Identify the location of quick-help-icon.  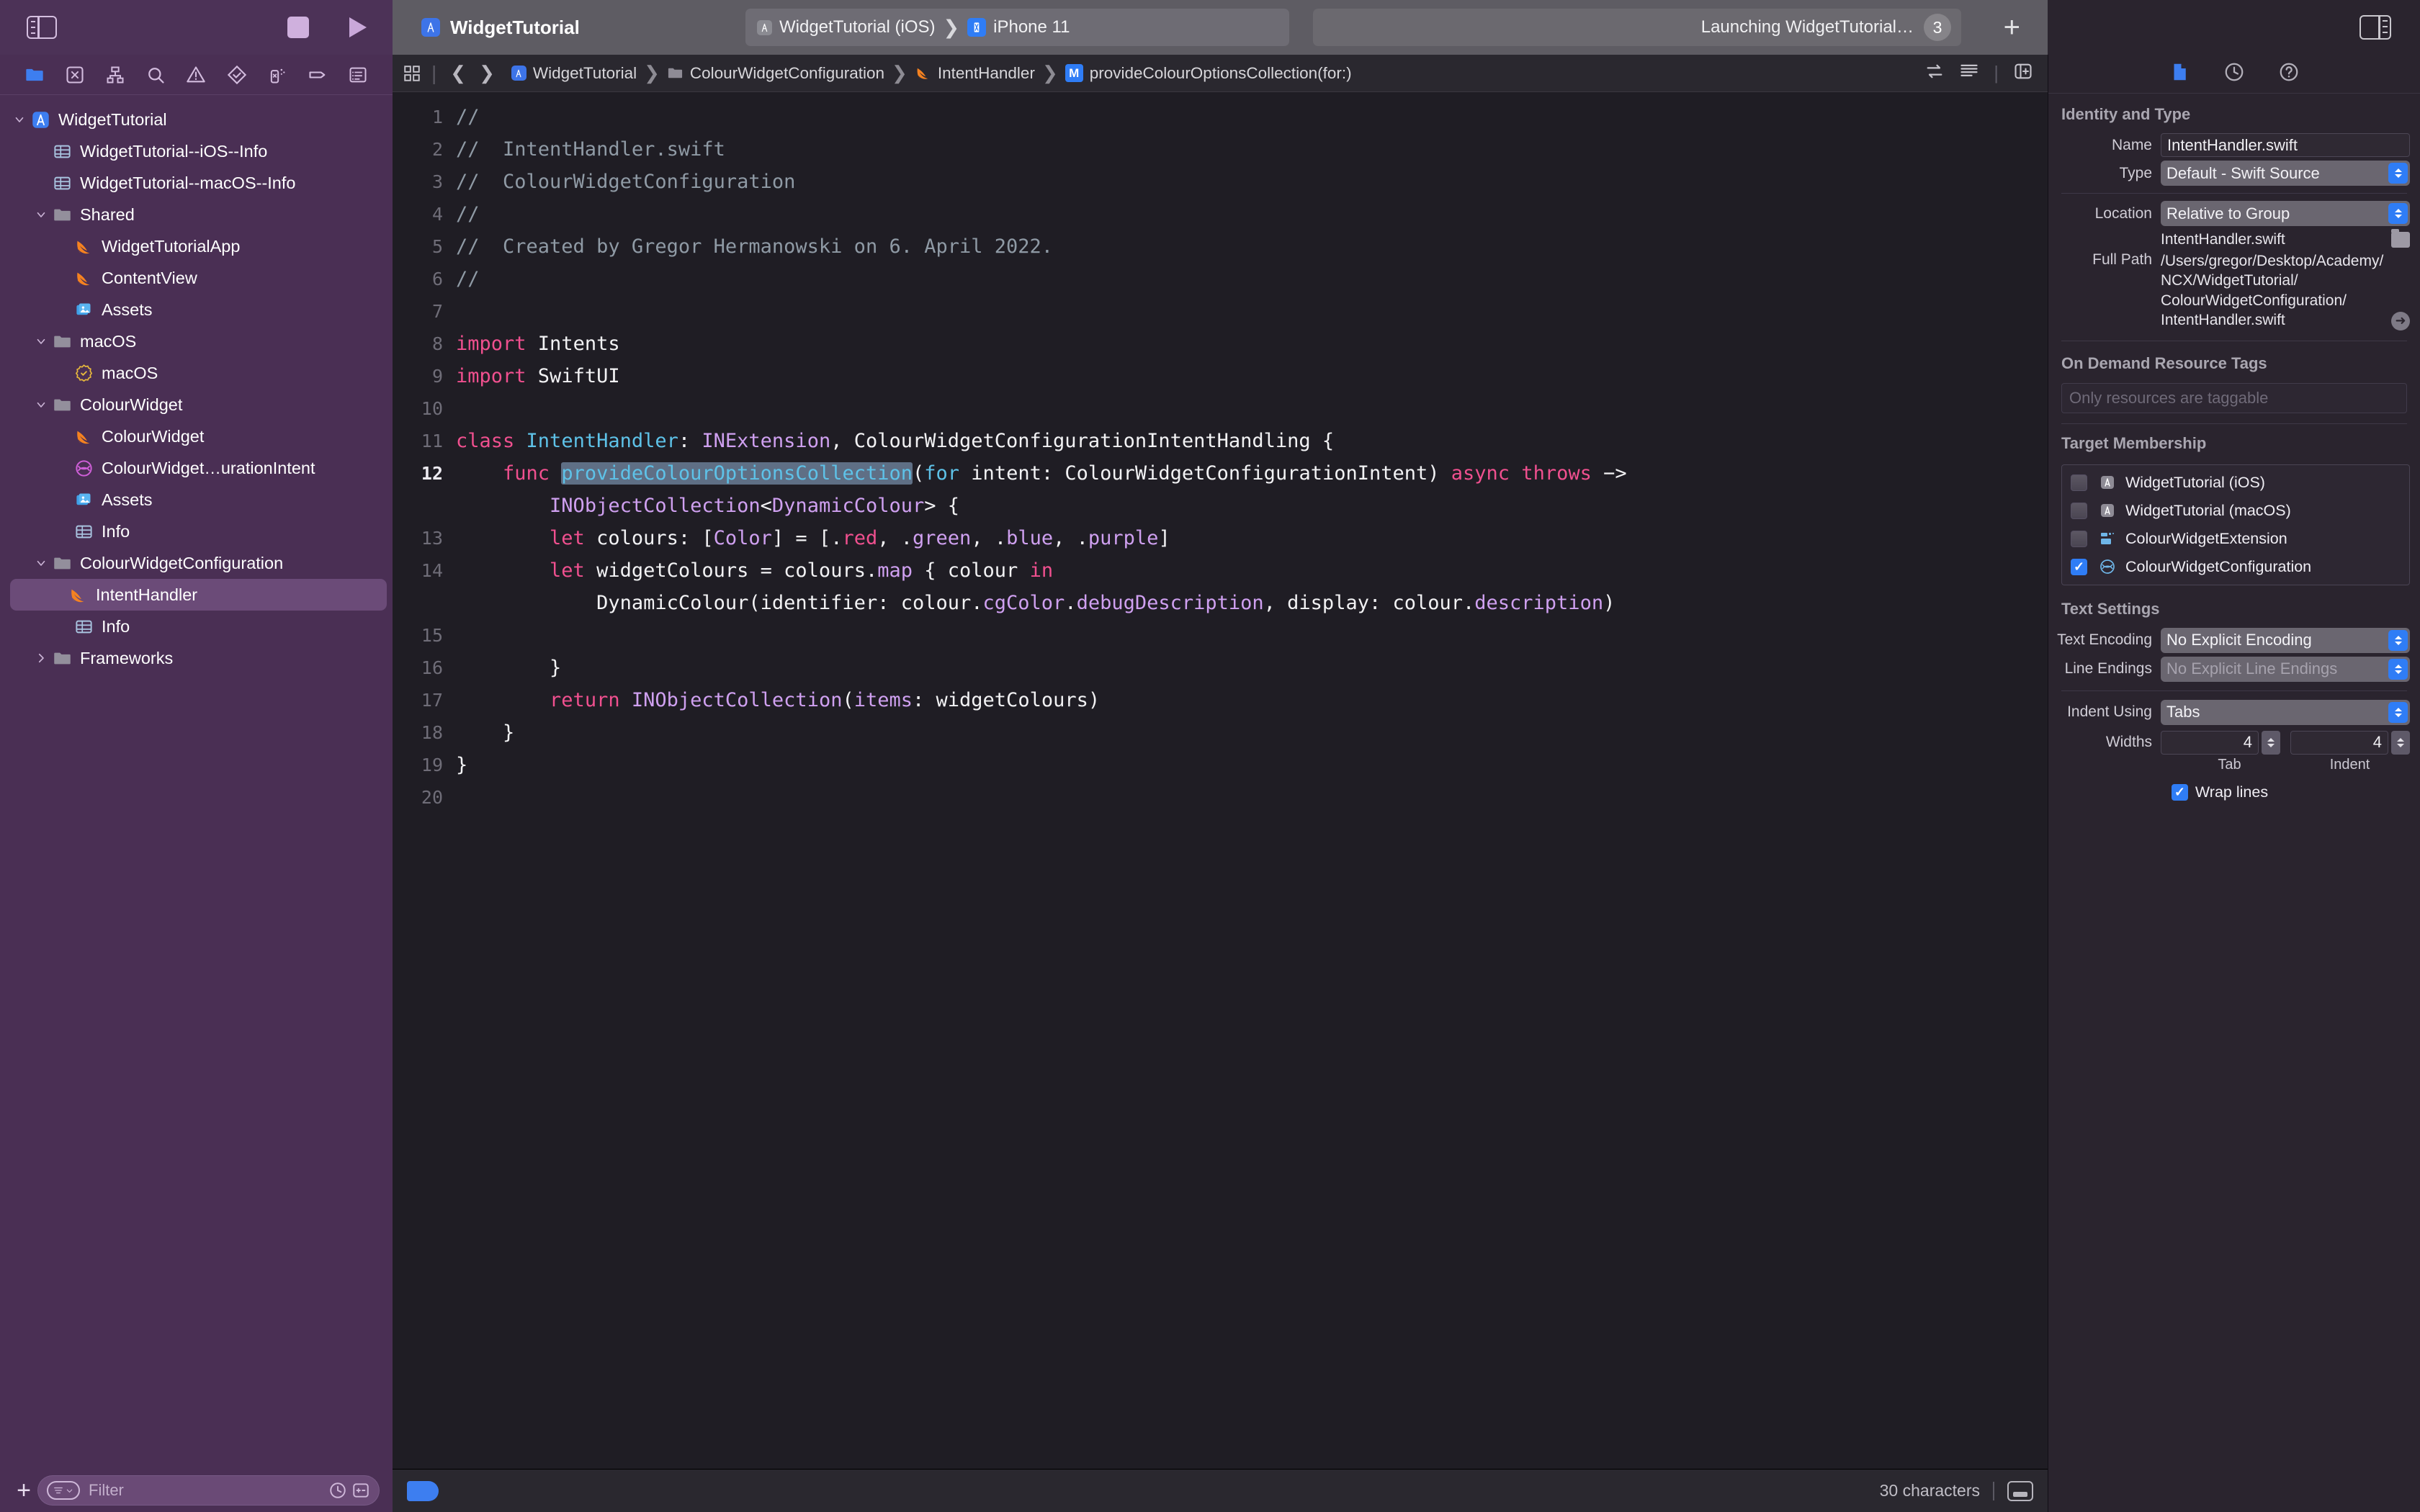
(2289, 73).